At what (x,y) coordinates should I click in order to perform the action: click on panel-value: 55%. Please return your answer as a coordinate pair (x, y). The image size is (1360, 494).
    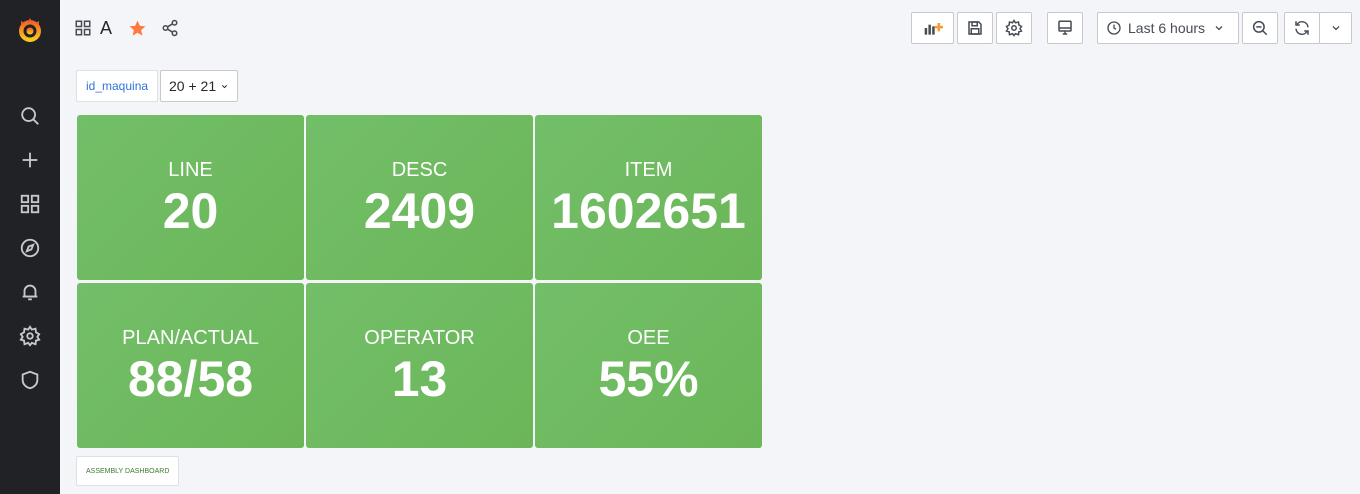
    Looking at the image, I should click on (648, 378).